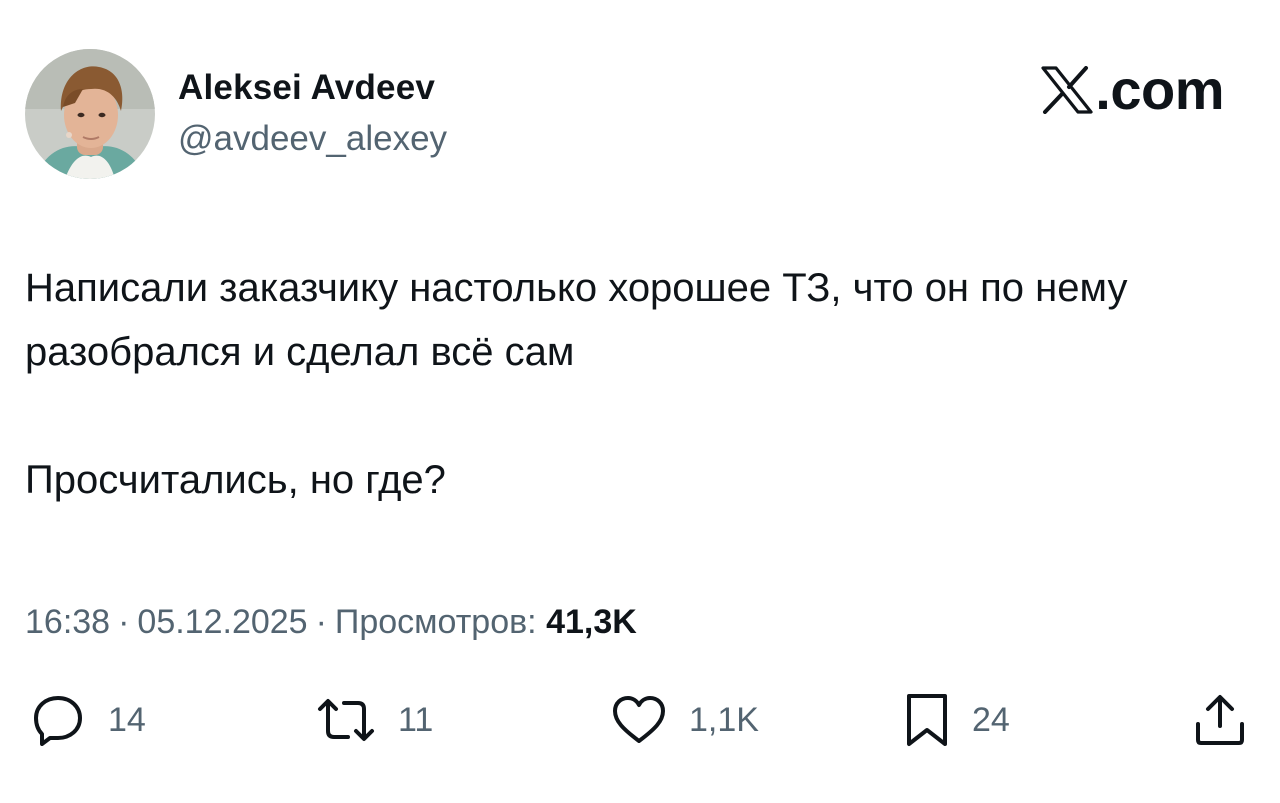  I want to click on heart-icon, so click(639, 719).